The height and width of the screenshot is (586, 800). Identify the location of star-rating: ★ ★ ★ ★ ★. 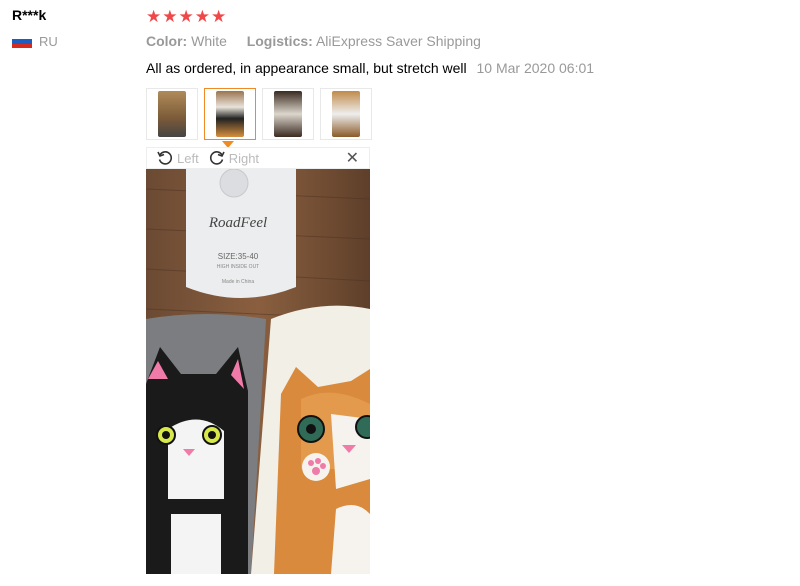
(186, 17).